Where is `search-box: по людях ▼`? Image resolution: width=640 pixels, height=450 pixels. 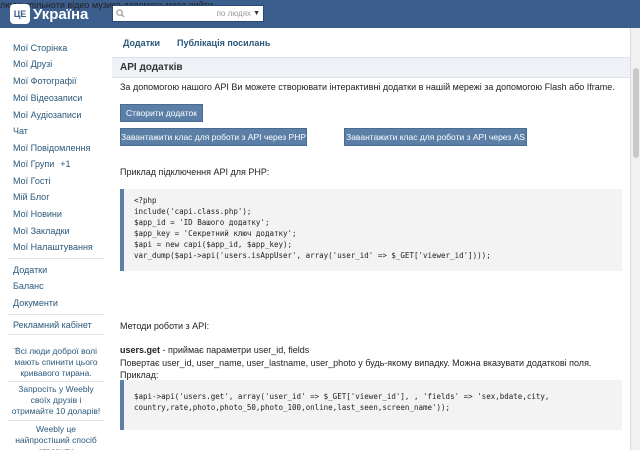
search-box: по людях ▼ is located at coordinates (188, 13).